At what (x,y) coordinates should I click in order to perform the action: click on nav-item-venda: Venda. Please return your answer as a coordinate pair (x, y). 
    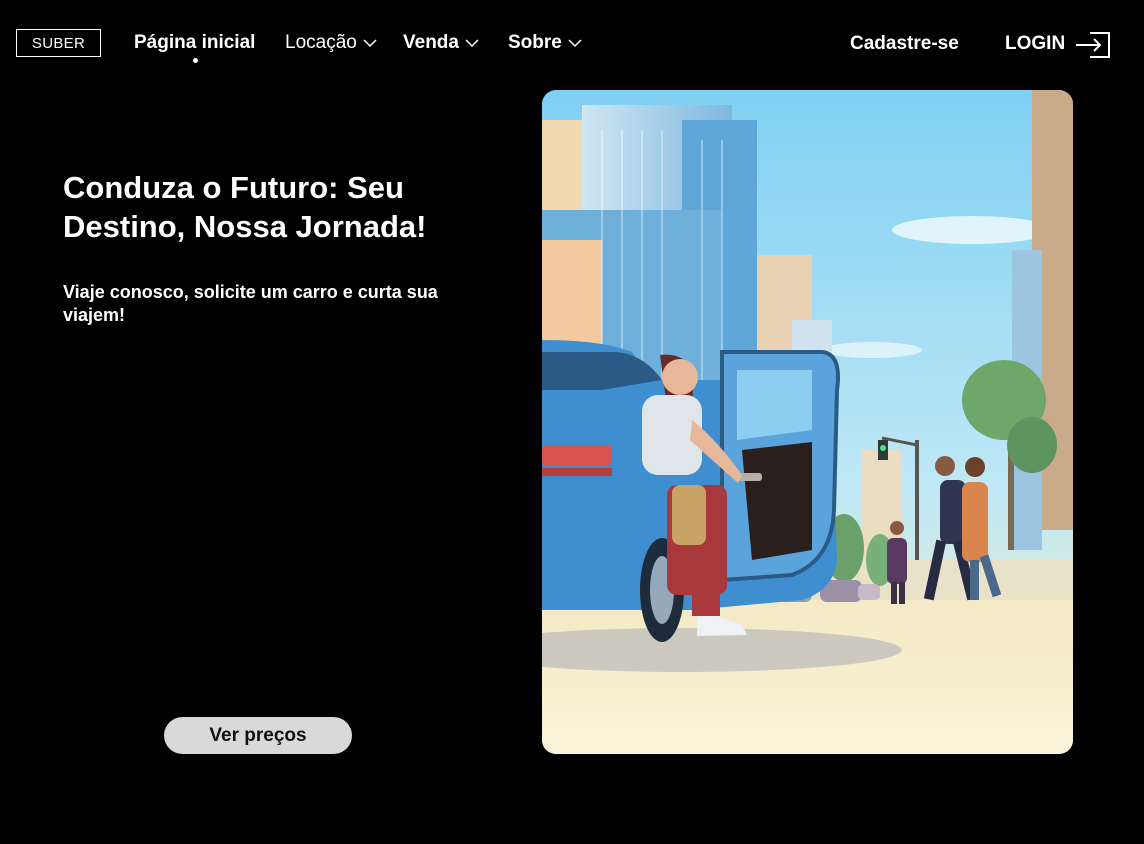
    Looking at the image, I should click on (441, 43).